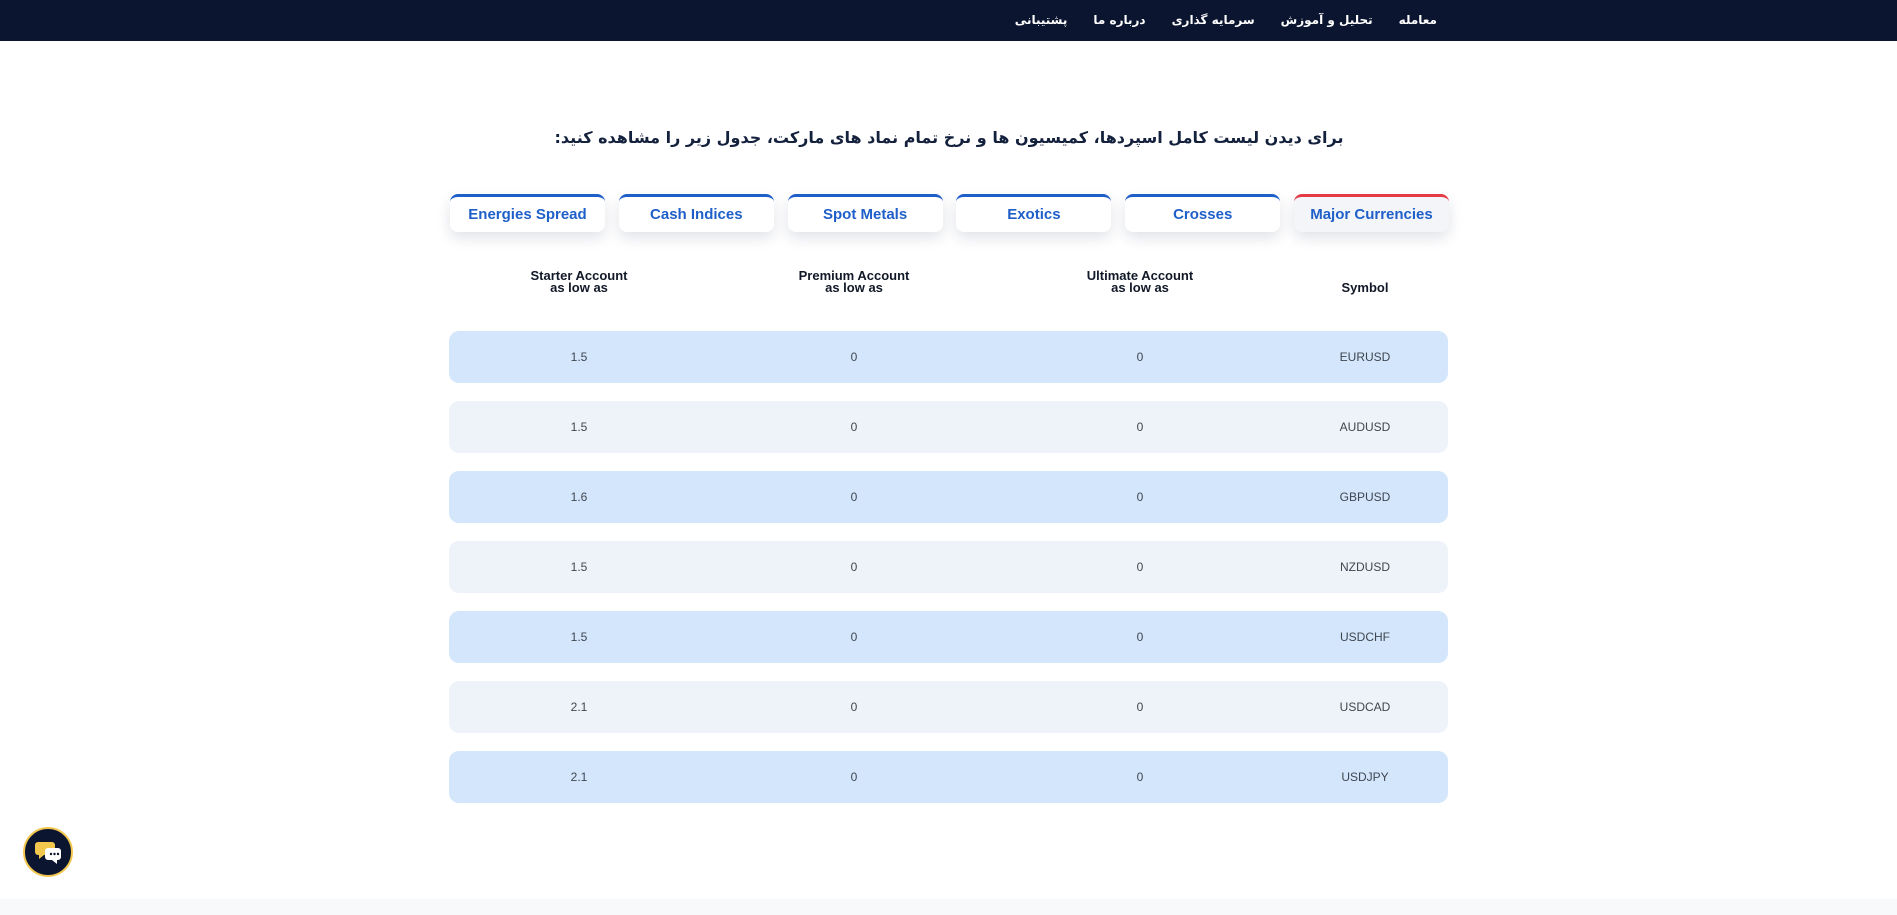 Image resolution: width=1897 pixels, height=915 pixels. What do you see at coordinates (948, 777) in the screenshot?
I see `table-row: USDJPY 0 0 2.1` at bounding box center [948, 777].